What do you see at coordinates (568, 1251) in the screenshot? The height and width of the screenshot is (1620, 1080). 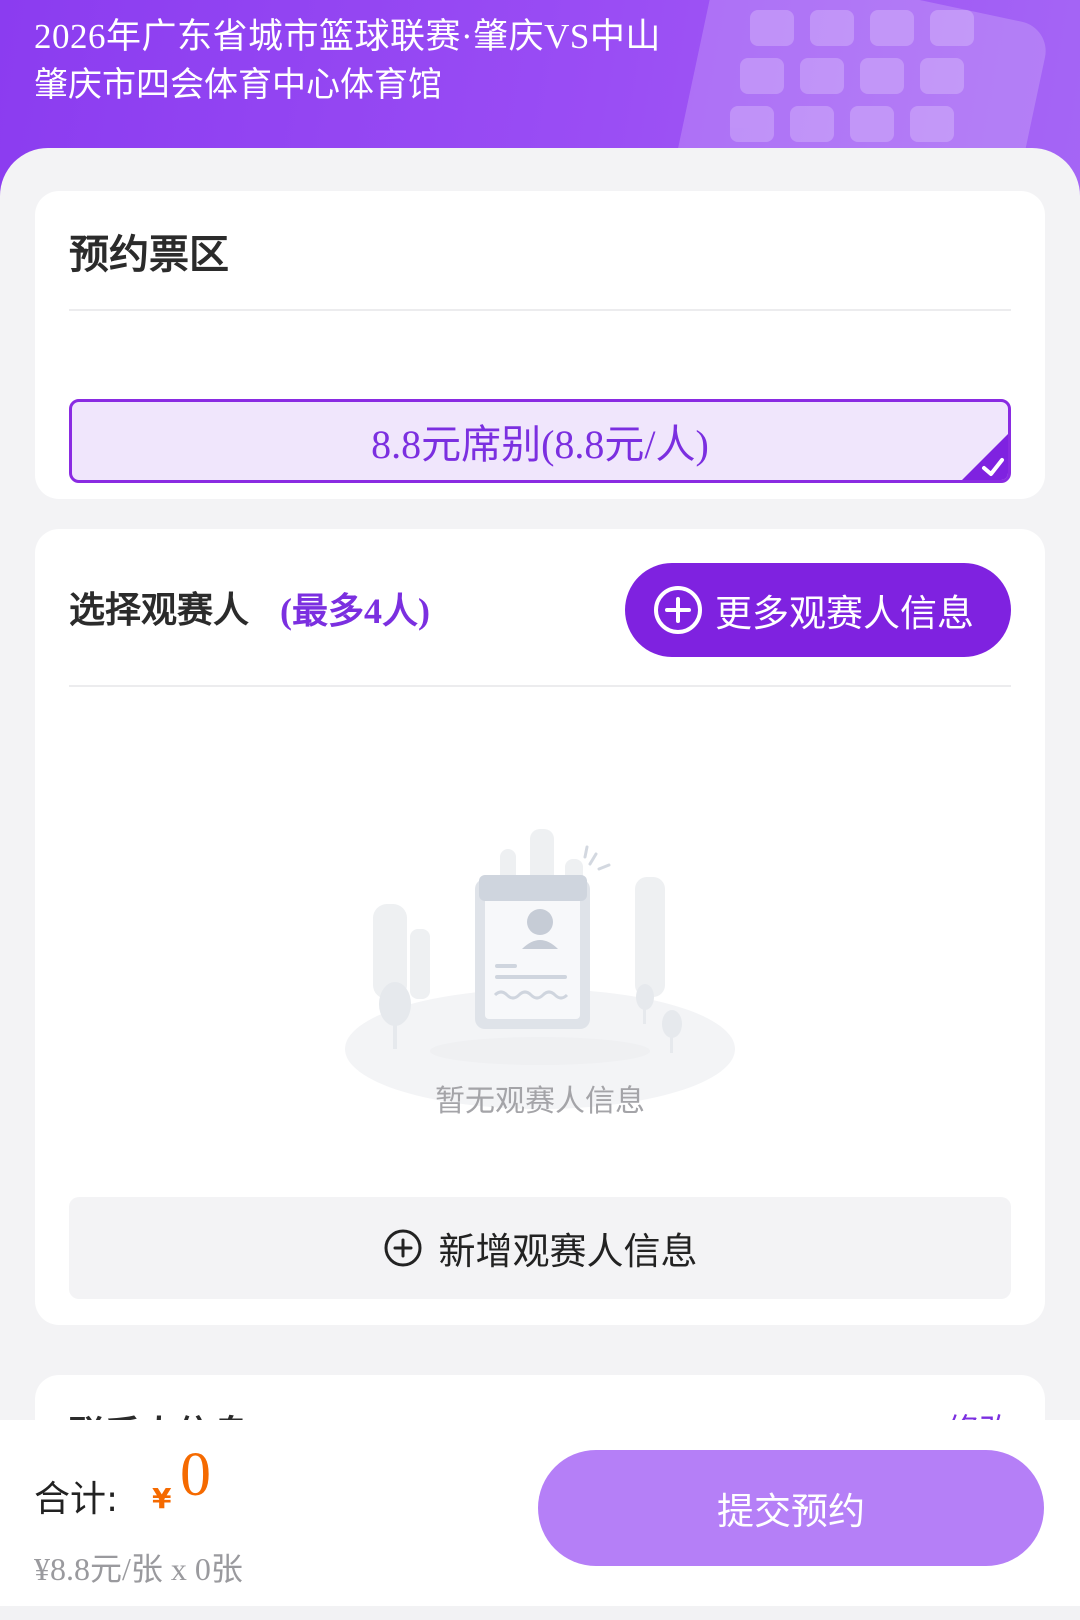 I see `add-viewer-label: 新增观赛人信息` at bounding box center [568, 1251].